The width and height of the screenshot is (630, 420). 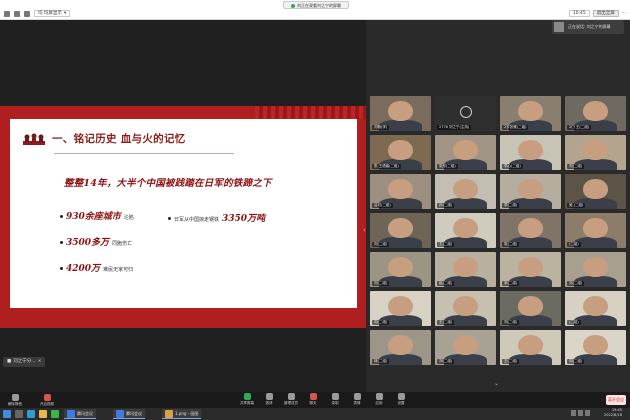 I want to click on title-underline, so click(x=144, y=153).